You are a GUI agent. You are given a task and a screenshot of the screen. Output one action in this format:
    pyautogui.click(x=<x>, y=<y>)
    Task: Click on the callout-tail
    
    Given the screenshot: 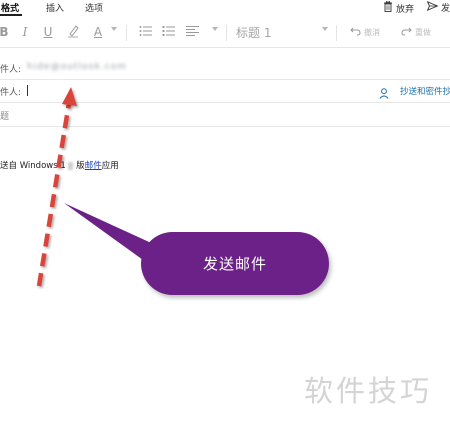 What is the action you would take?
    pyautogui.click(x=112, y=234)
    